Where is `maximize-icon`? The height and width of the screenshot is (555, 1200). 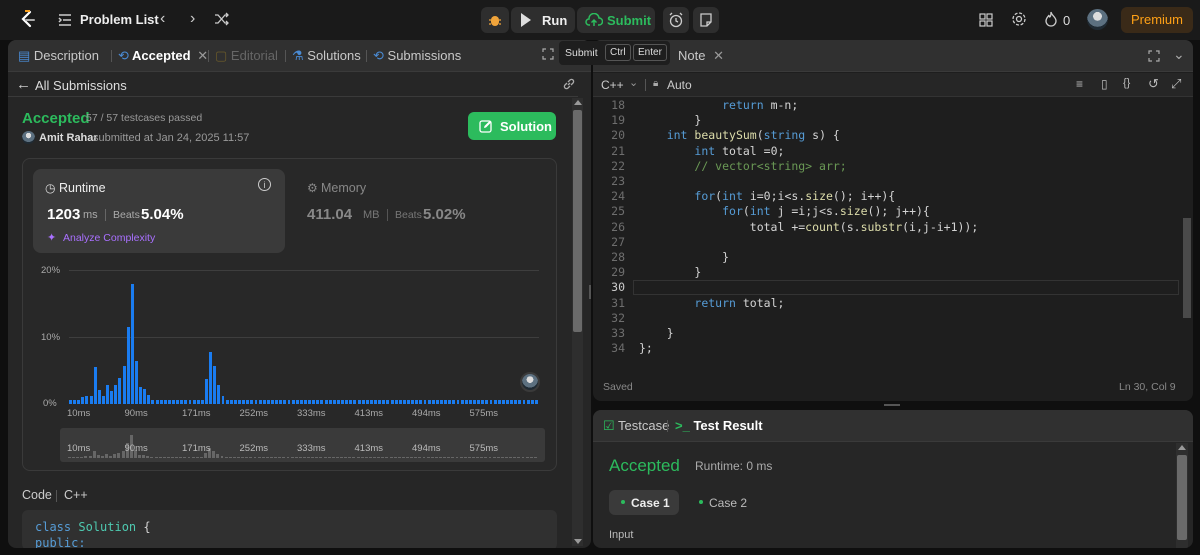 maximize-icon is located at coordinates (548, 54).